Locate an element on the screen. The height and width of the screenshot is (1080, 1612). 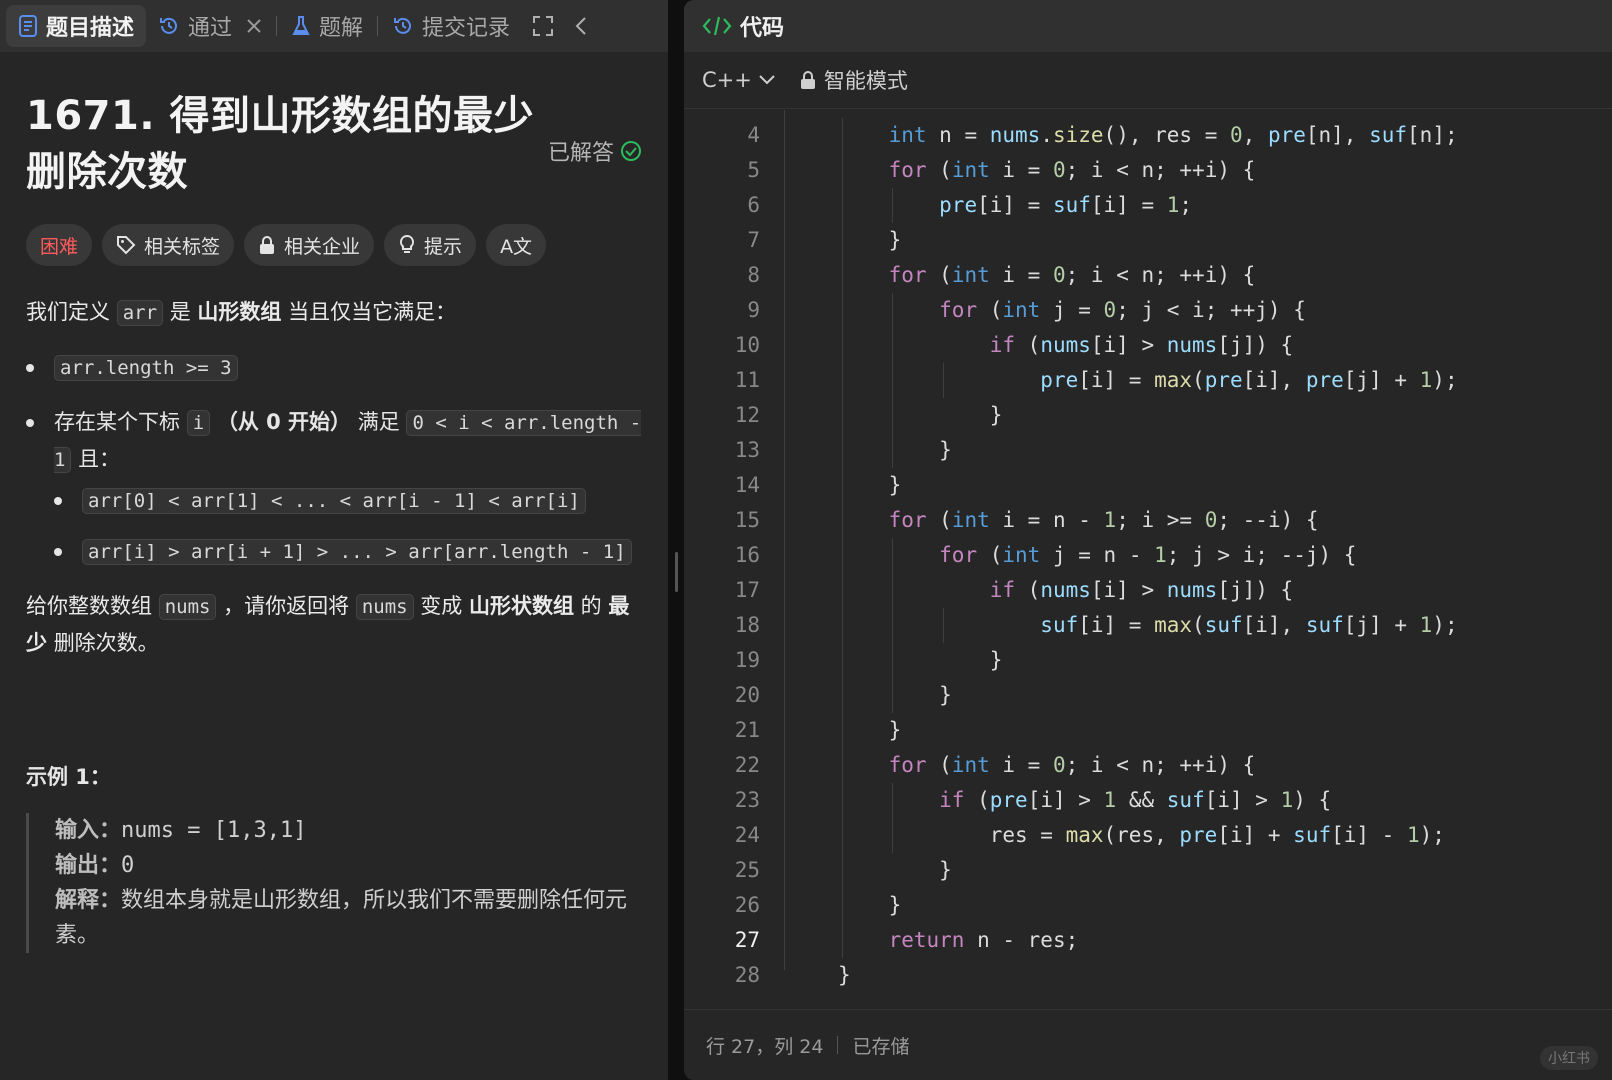
code-line: 14 } is located at coordinates (1148, 485).